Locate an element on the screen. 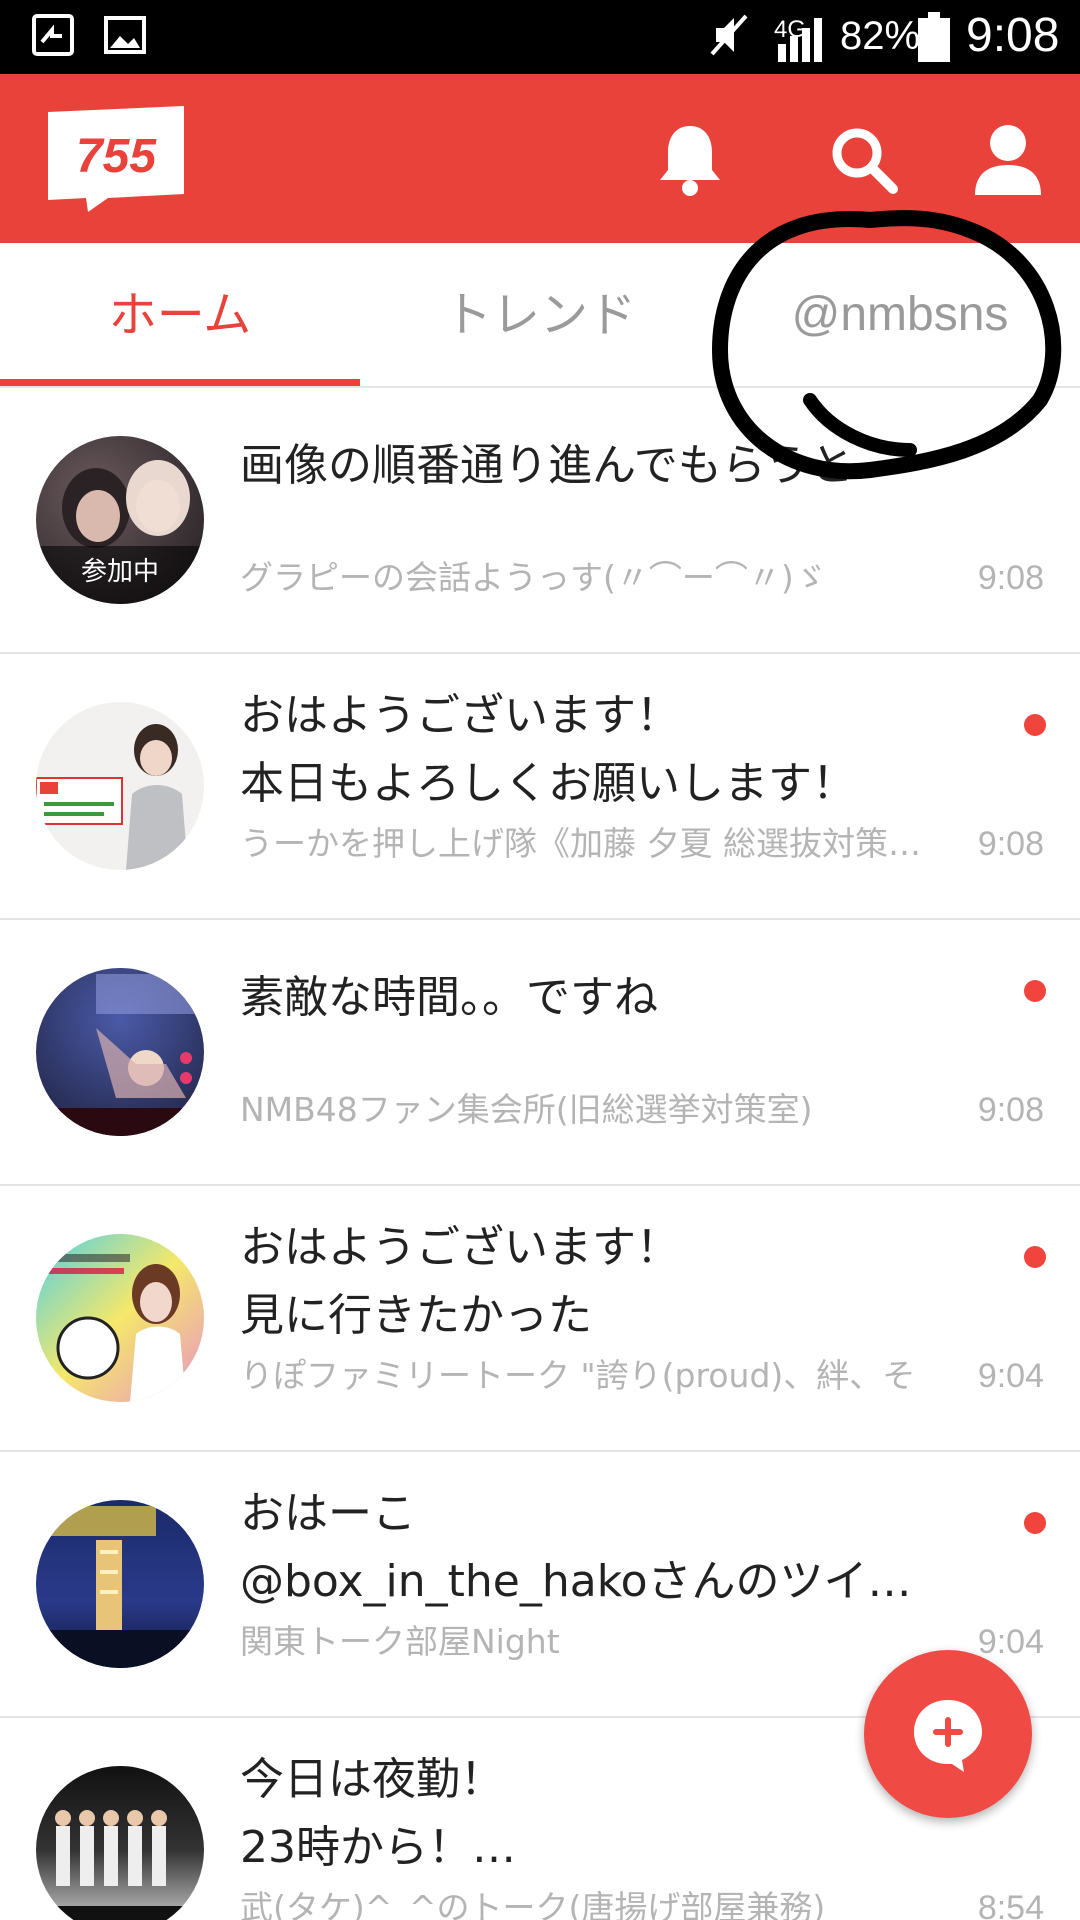 The height and width of the screenshot is (1920, 1080). room-name: NMB48ファン集会所(旧総選挙対策室) is located at coordinates (526, 1109).